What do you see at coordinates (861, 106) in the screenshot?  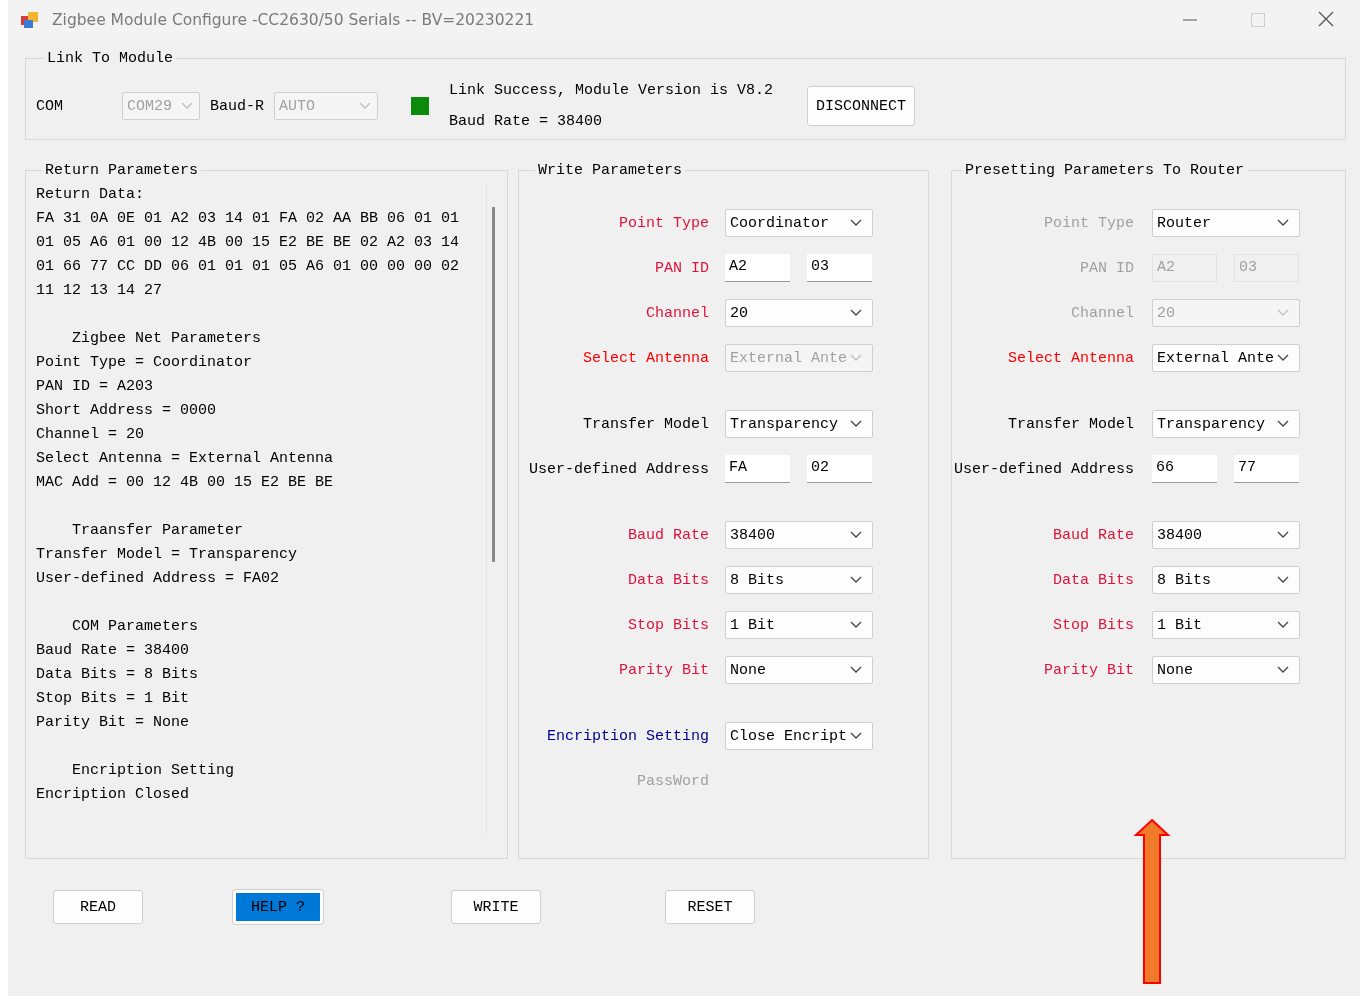 I see `disconnect-button: DISCONNECT` at bounding box center [861, 106].